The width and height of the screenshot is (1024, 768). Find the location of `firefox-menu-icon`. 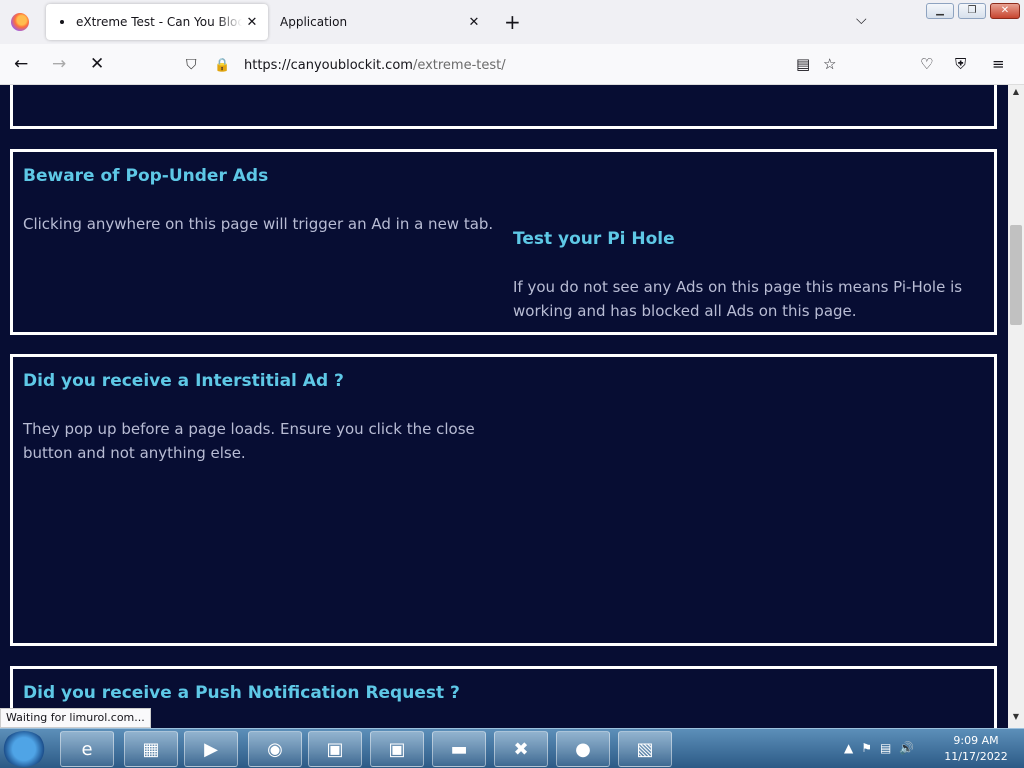

firefox-menu-icon is located at coordinates (20, 22).